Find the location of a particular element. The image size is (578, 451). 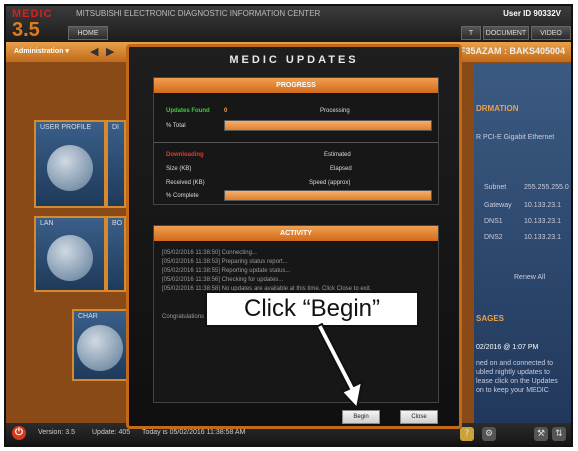

pointer-arrow-icon is located at coordinates (338, 366).